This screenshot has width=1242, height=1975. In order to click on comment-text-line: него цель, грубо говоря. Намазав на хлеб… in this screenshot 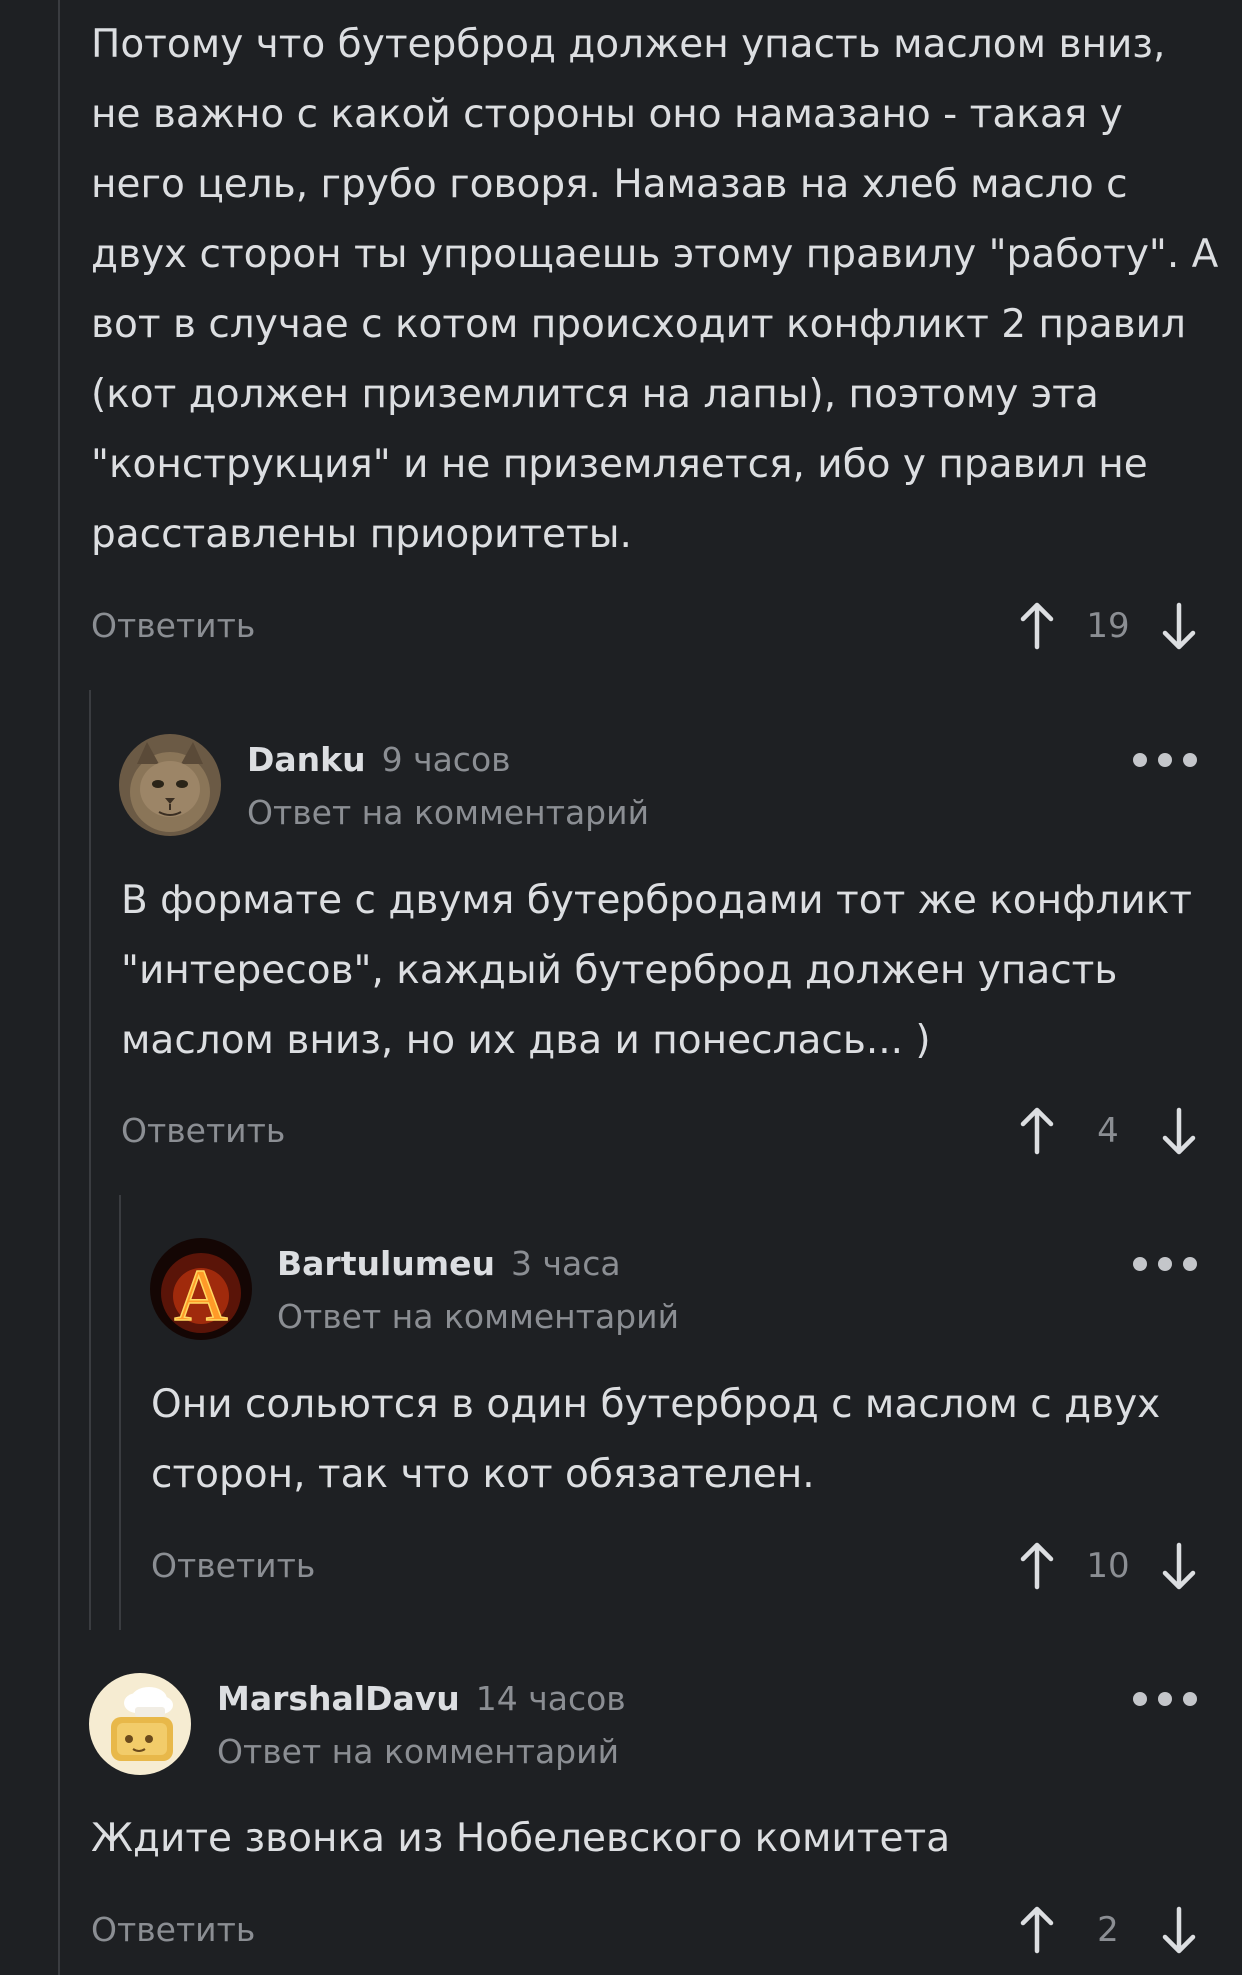, I will do `click(609, 184)`.